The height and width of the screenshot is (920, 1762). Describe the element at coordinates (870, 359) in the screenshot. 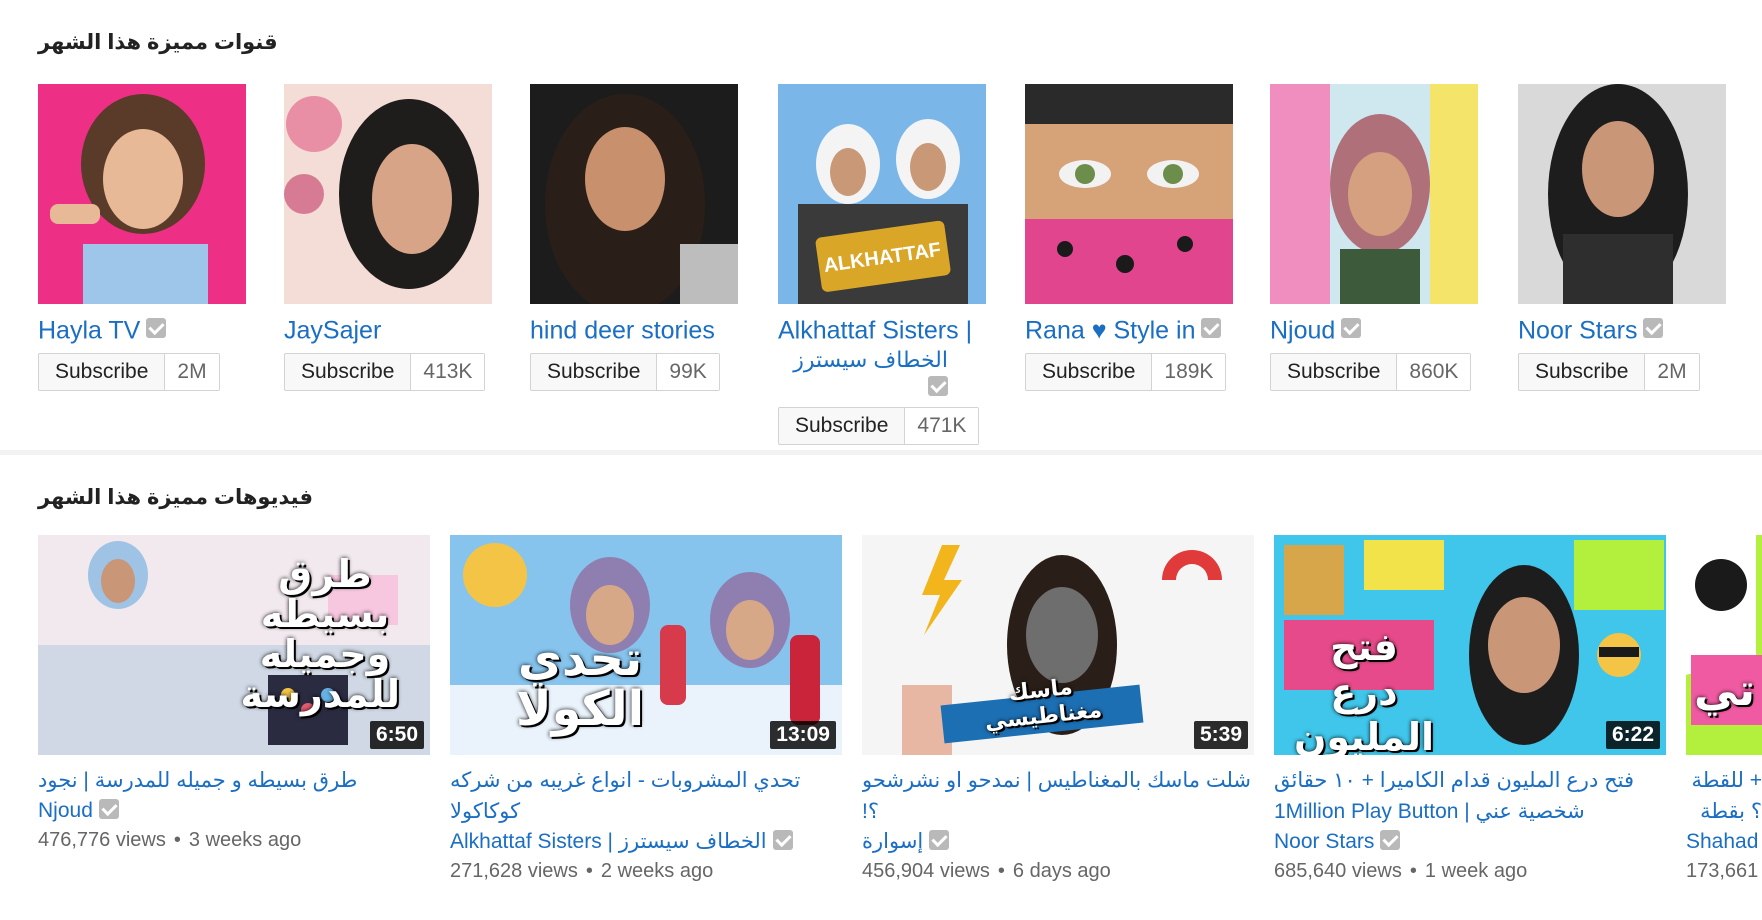

I see `channel-name-arabic: الخطاف سيسترز` at that location.